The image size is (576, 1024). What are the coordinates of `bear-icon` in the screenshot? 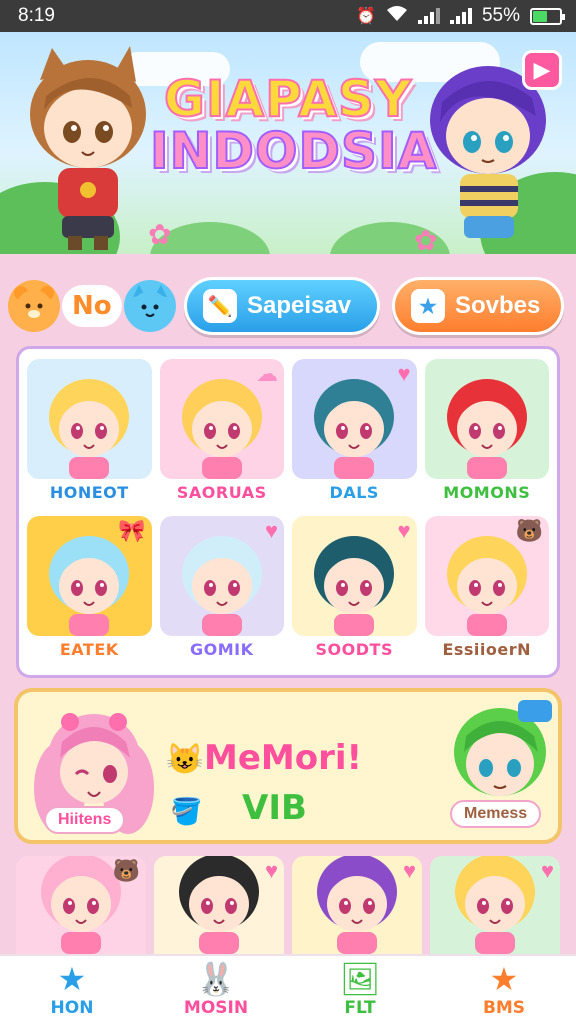 It's located at (34, 306).